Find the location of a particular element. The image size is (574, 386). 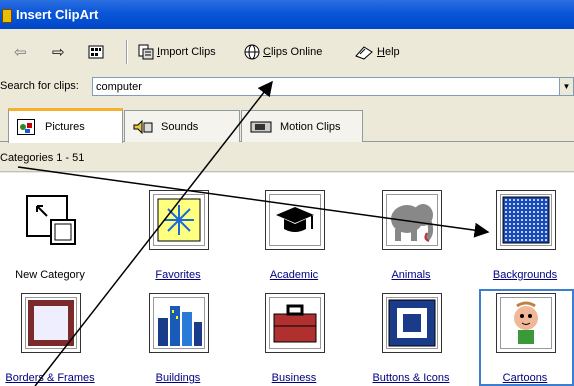

globe-icon is located at coordinates (252, 52).